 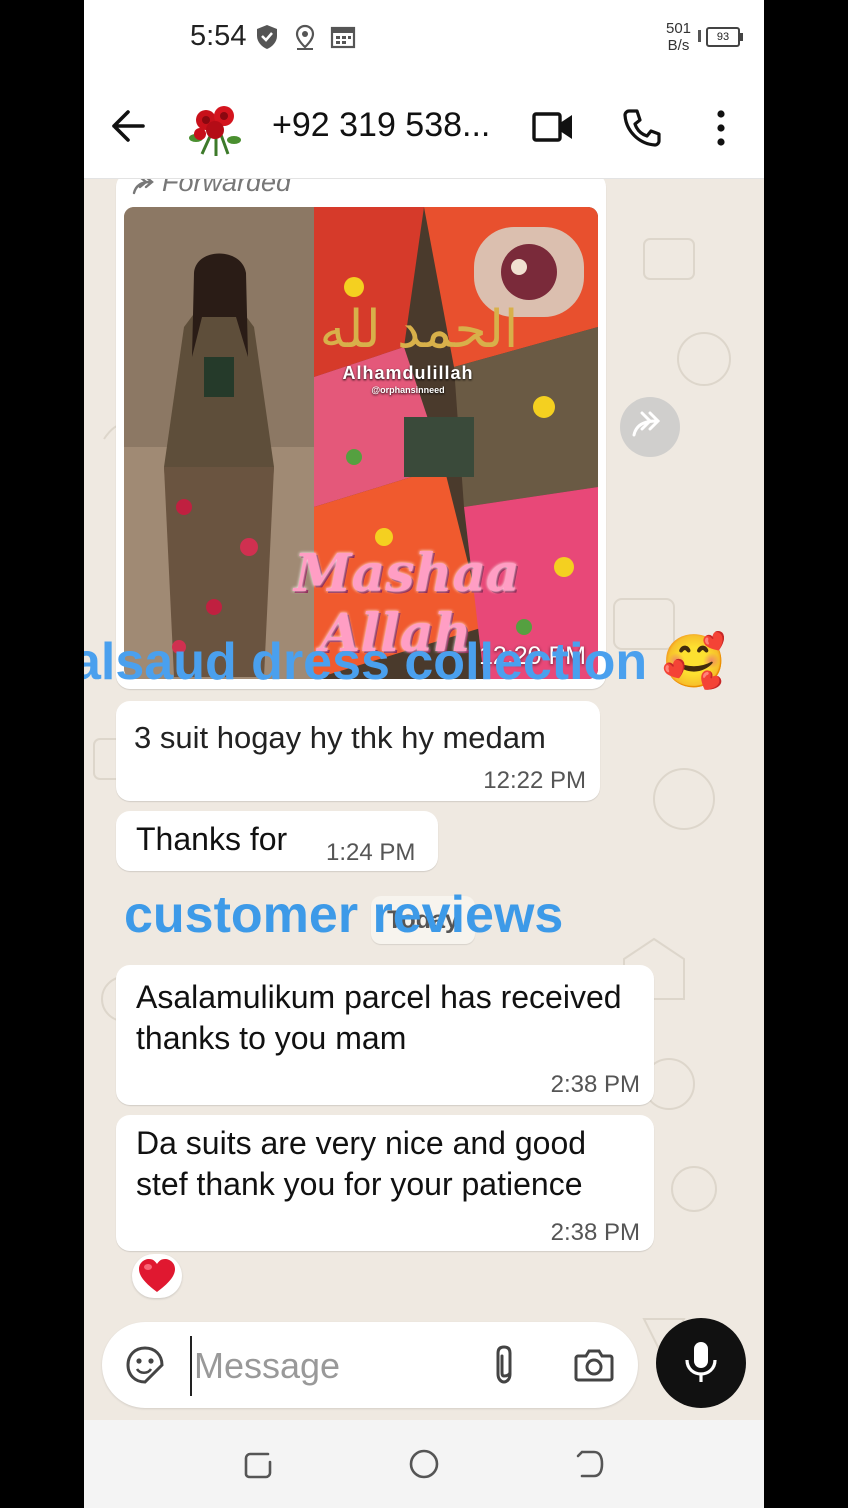 What do you see at coordinates (504, 1365) in the screenshot?
I see `attach-icon` at bounding box center [504, 1365].